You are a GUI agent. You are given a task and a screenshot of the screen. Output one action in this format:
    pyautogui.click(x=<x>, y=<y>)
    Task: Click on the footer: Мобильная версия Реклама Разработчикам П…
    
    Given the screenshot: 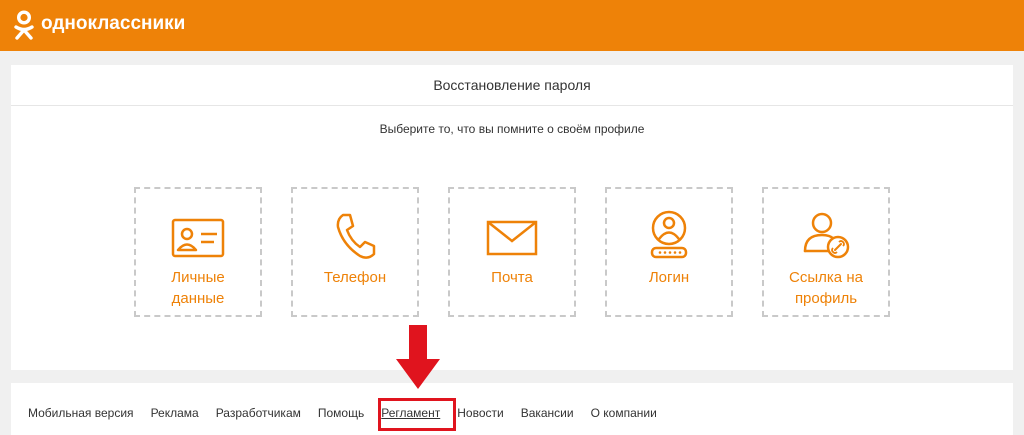 What is the action you would take?
    pyautogui.click(x=512, y=409)
    